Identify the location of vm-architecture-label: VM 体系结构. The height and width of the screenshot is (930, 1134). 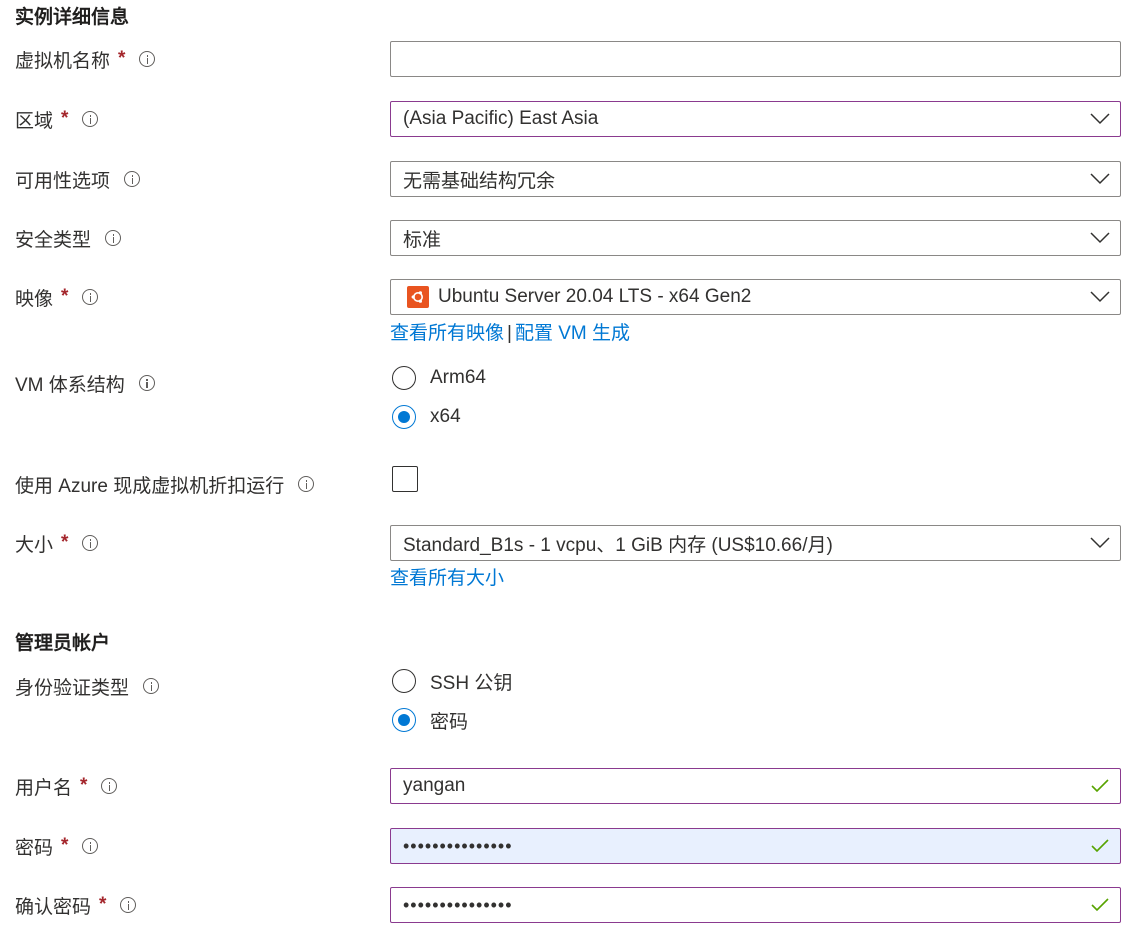
(70, 385).